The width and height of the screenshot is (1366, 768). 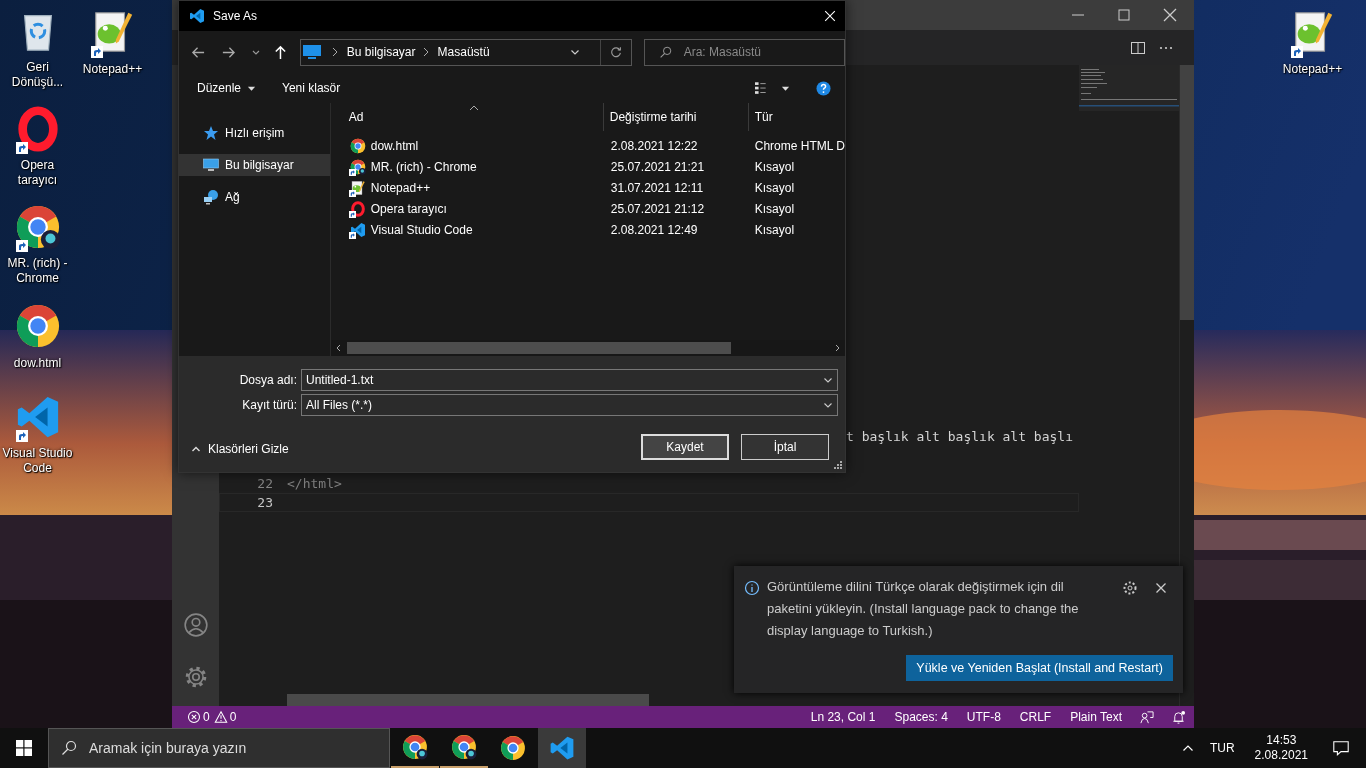 I want to click on info-icon, so click(x=752, y=588).